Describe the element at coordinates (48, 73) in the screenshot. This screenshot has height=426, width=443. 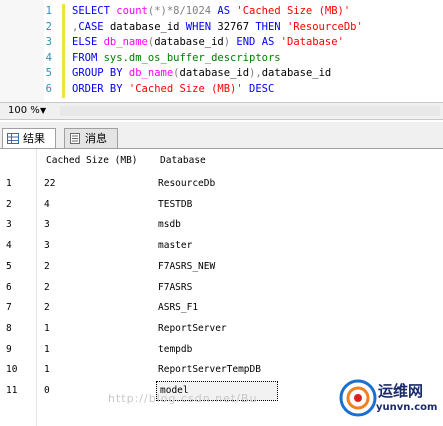
I see `line-number: 5` at that location.